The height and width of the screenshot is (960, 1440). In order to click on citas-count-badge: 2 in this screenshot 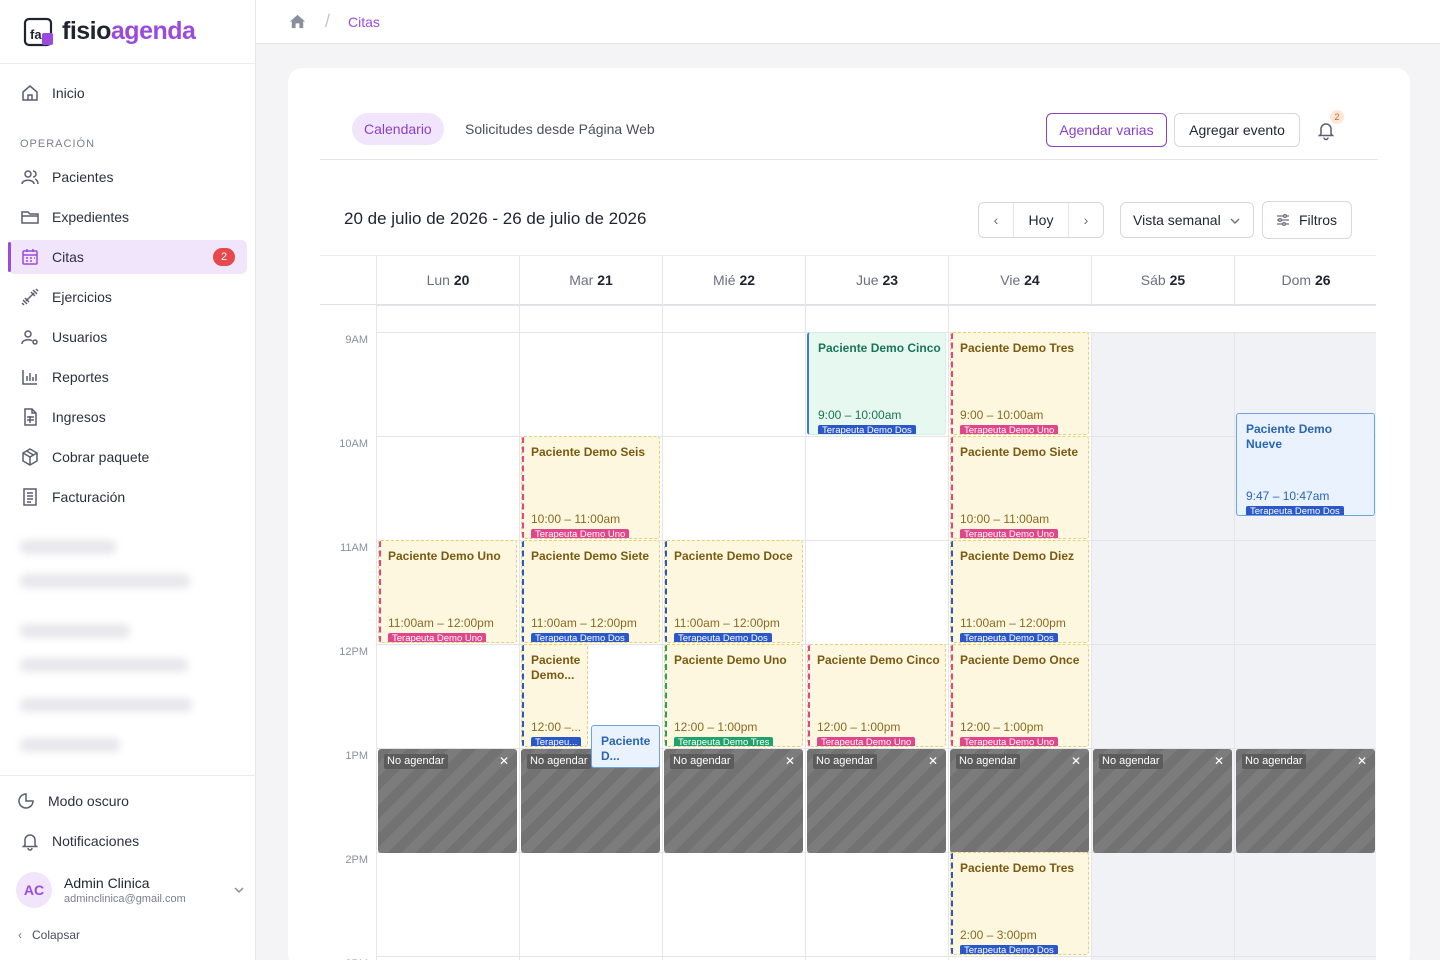, I will do `click(224, 257)`.